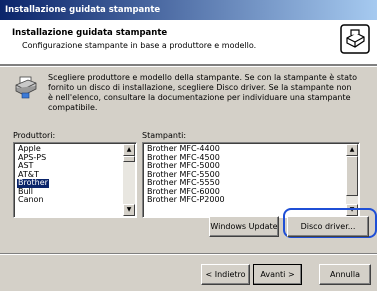 The width and height of the screenshot is (377, 291). Describe the element at coordinates (225, 274) in the screenshot. I see `back-button: < Indietro` at that location.